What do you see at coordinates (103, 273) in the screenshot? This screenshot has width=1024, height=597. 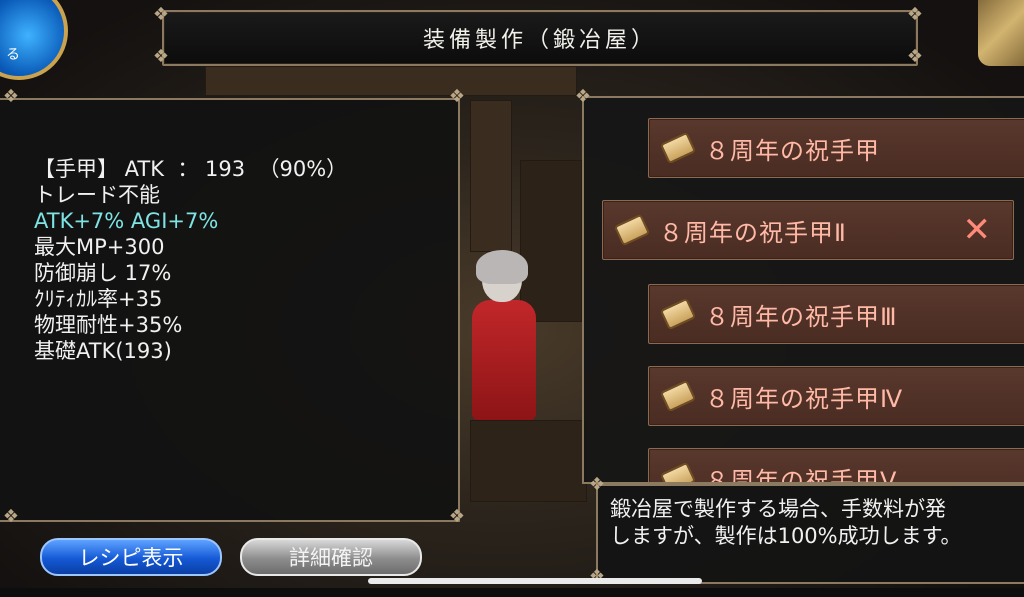 I see `item-stat-line: 防御崩し 17%` at bounding box center [103, 273].